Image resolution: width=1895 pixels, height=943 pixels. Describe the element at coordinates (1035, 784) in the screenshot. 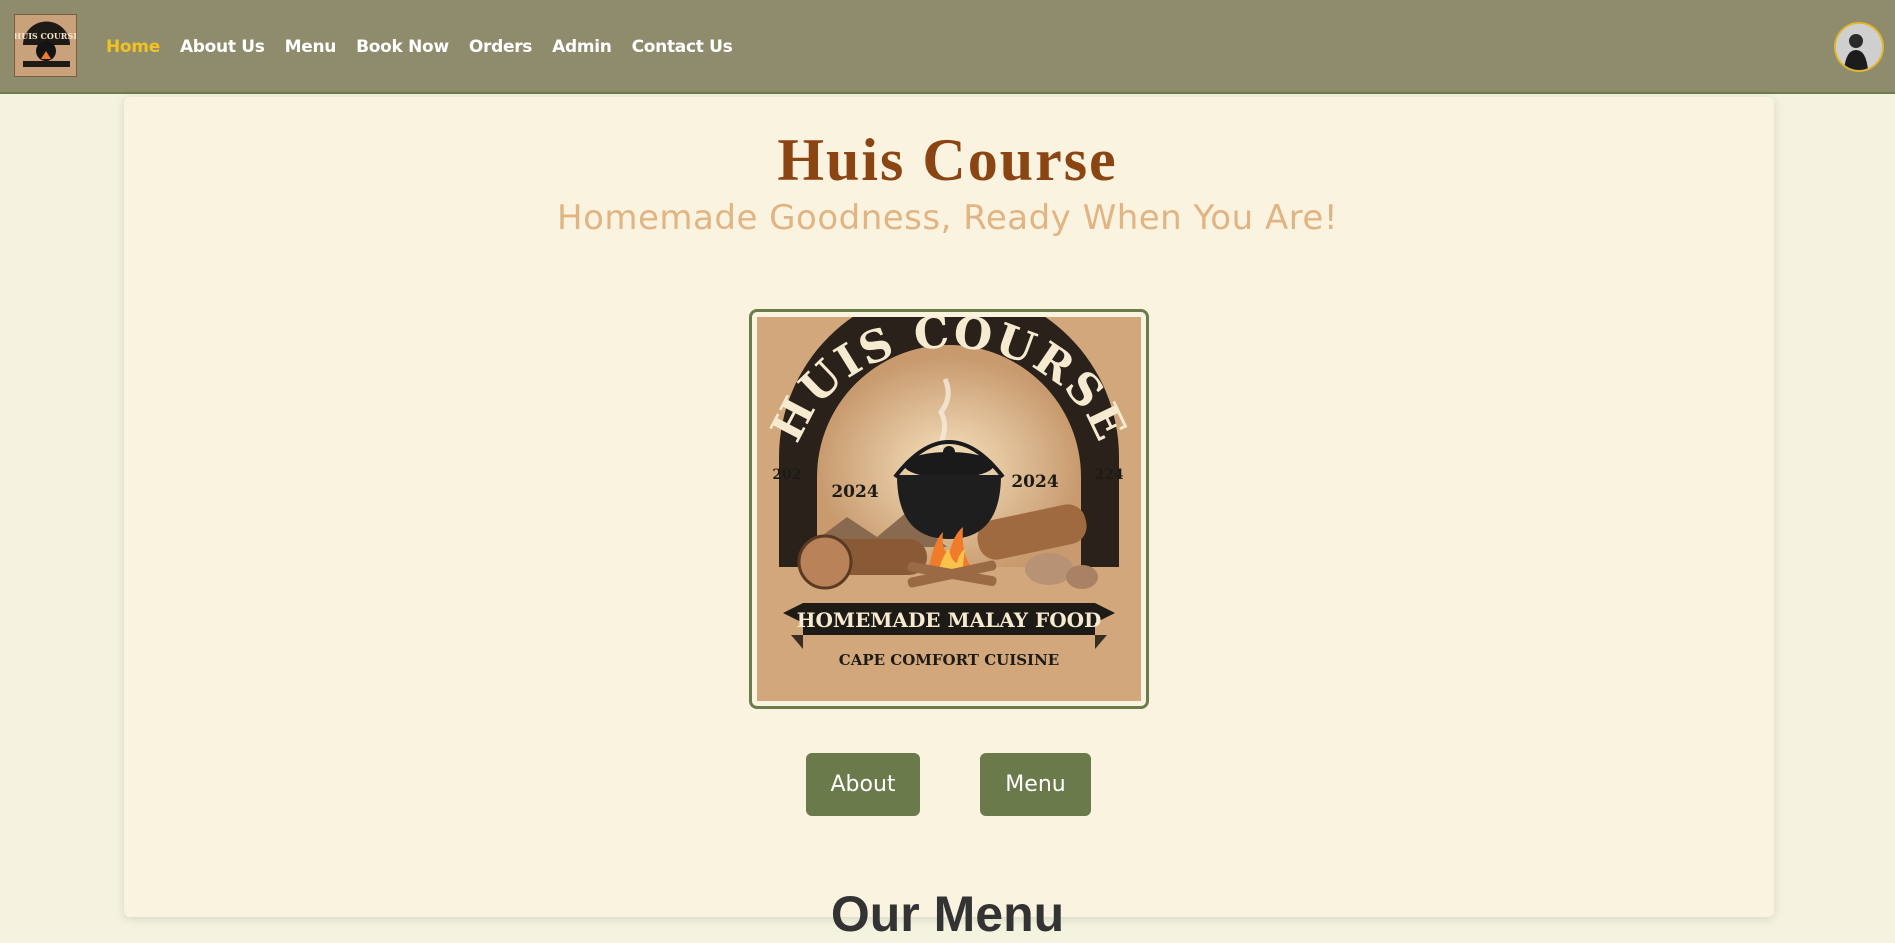

I see `menu-button: Menu` at that location.